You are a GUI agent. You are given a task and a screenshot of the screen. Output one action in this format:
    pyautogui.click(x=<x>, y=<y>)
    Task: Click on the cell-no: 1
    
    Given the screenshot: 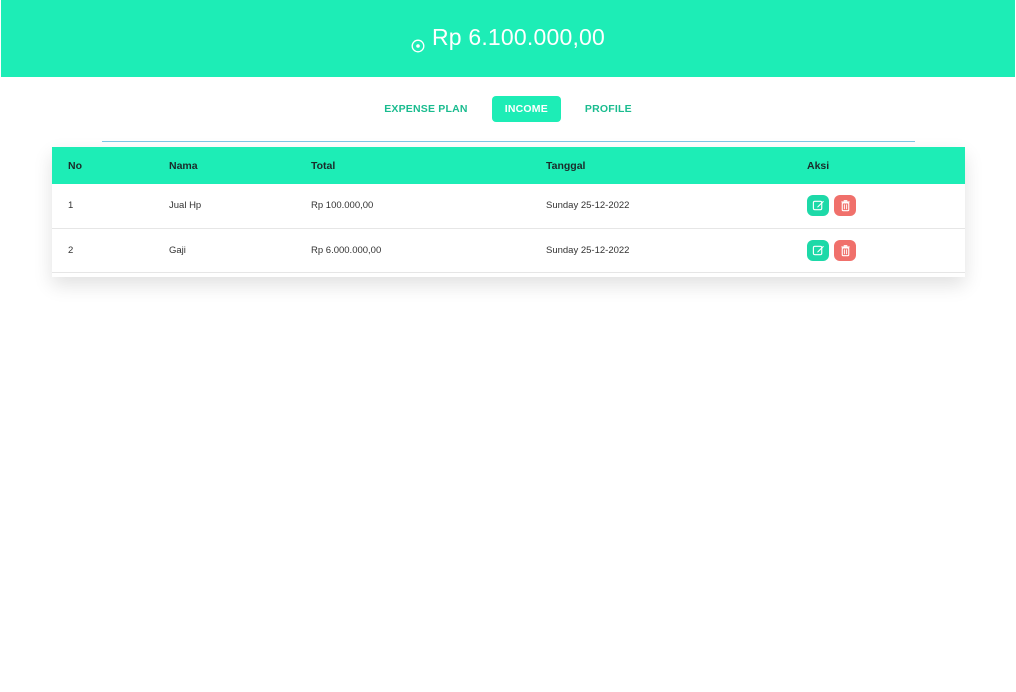 What is the action you would take?
    pyautogui.click(x=71, y=206)
    